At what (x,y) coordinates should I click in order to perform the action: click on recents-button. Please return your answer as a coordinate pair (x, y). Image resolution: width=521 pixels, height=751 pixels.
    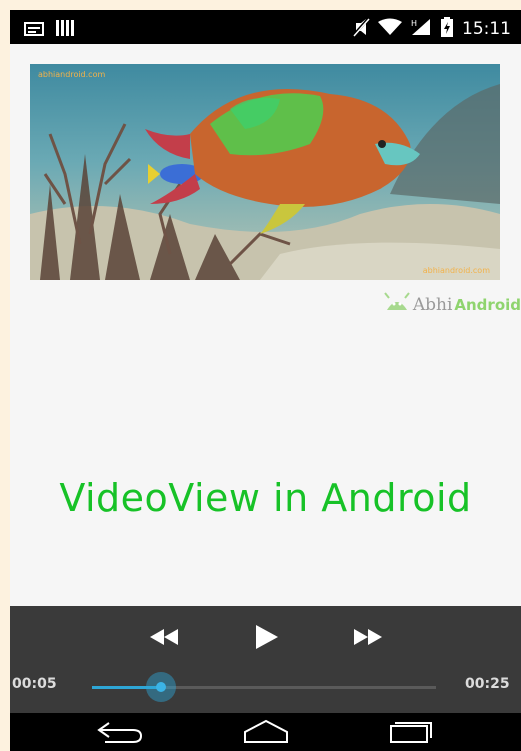
    Looking at the image, I should click on (410, 733).